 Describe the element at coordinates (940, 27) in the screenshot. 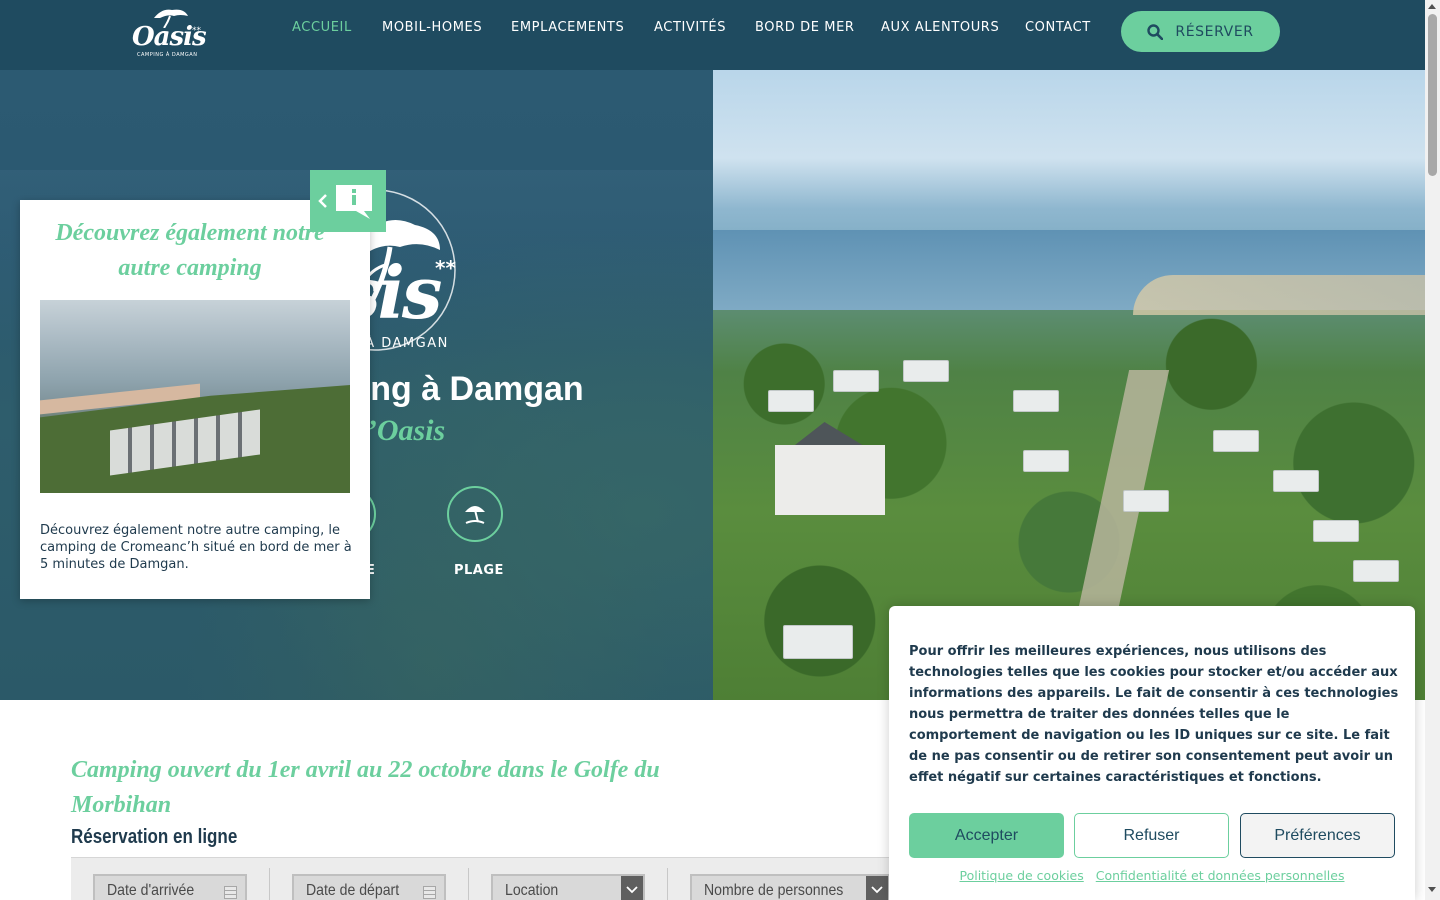

I see `nav-item-aux-alentours: AUX ALENTOURS` at that location.